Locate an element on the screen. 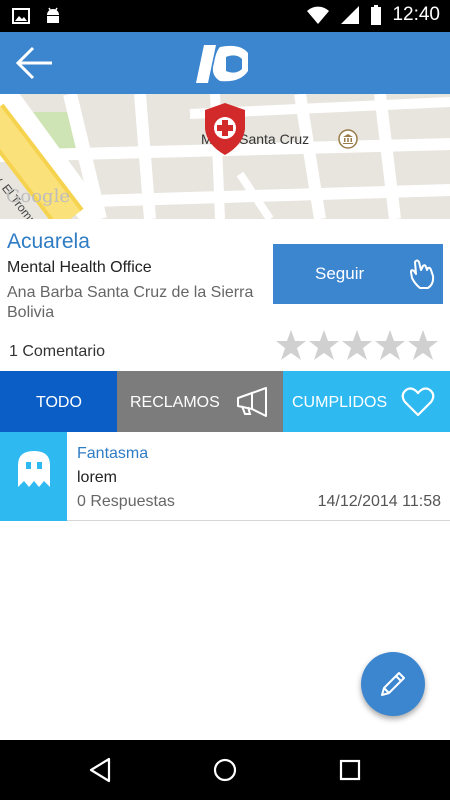  place-name: Acuarela is located at coordinates (48, 241).